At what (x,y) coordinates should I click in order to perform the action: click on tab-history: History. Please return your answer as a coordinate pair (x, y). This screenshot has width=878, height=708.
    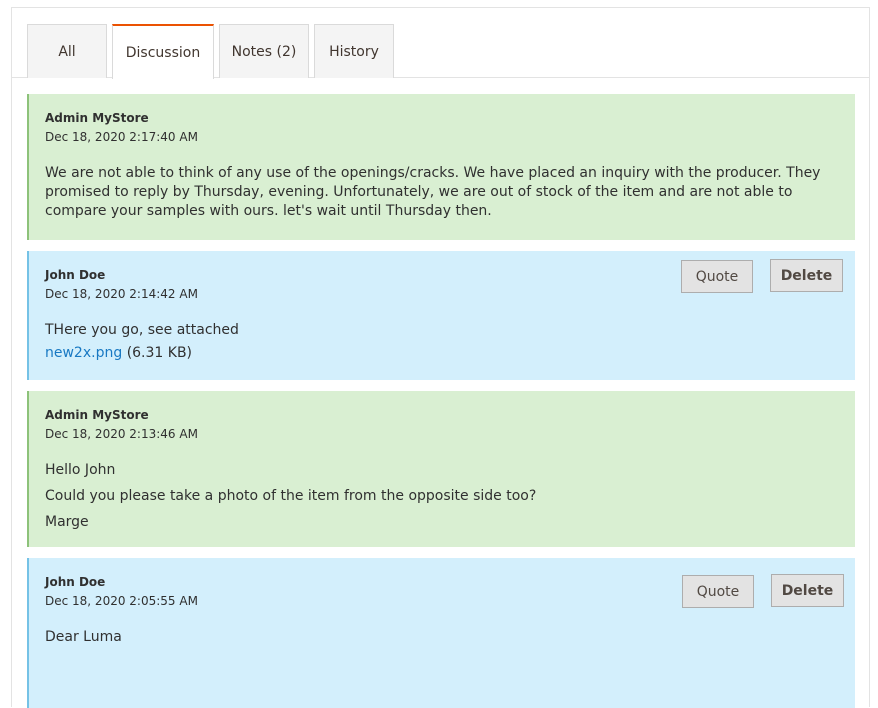
    Looking at the image, I should click on (354, 51).